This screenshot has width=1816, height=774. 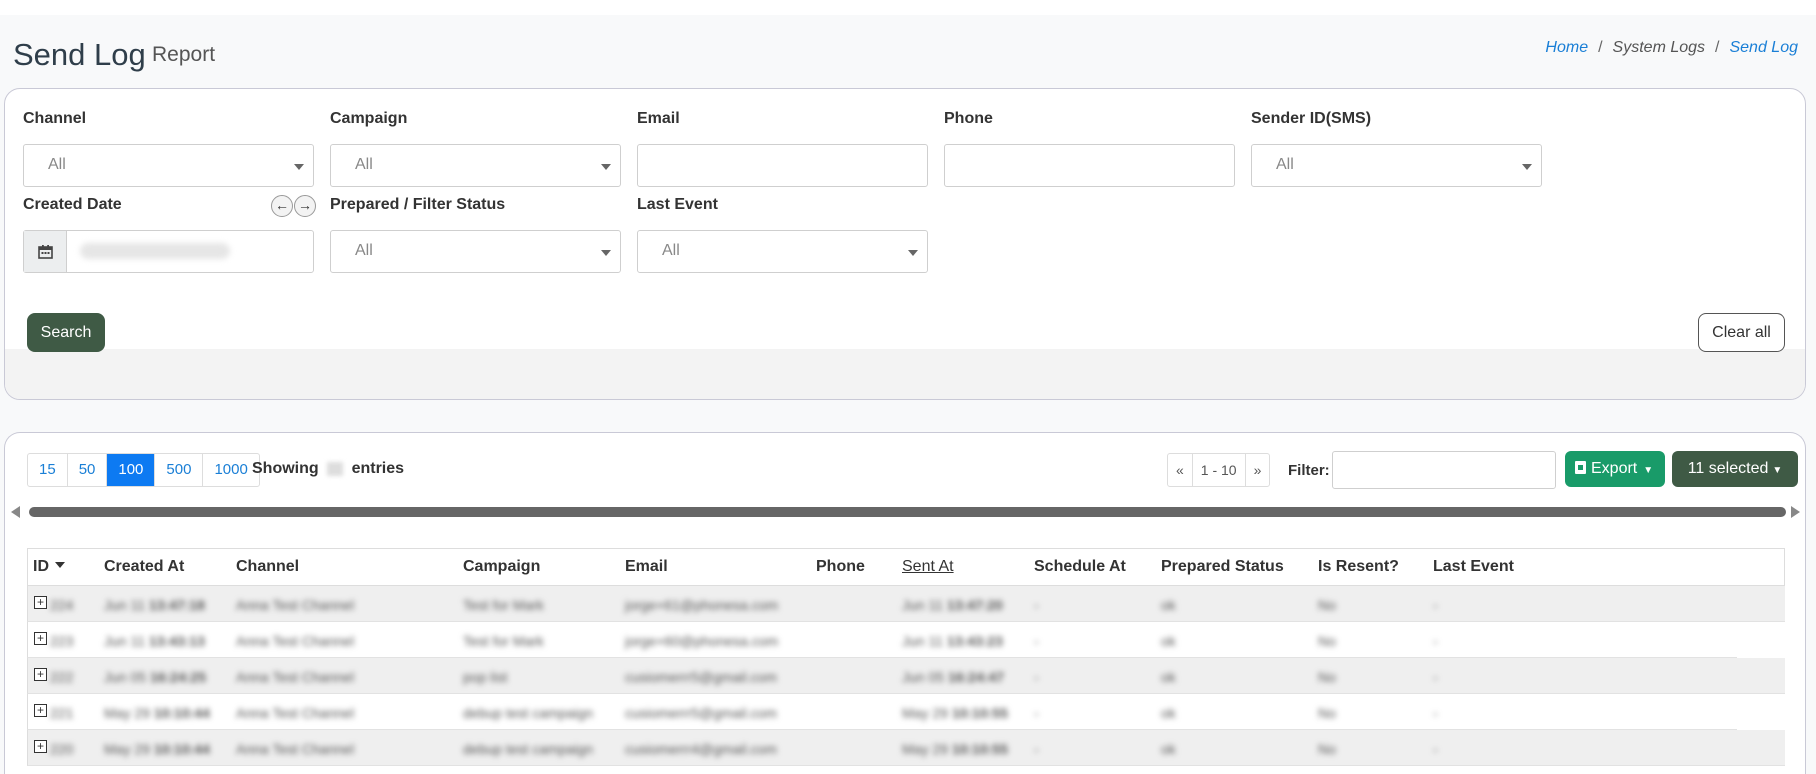 I want to click on channel-select: All, so click(x=168, y=165).